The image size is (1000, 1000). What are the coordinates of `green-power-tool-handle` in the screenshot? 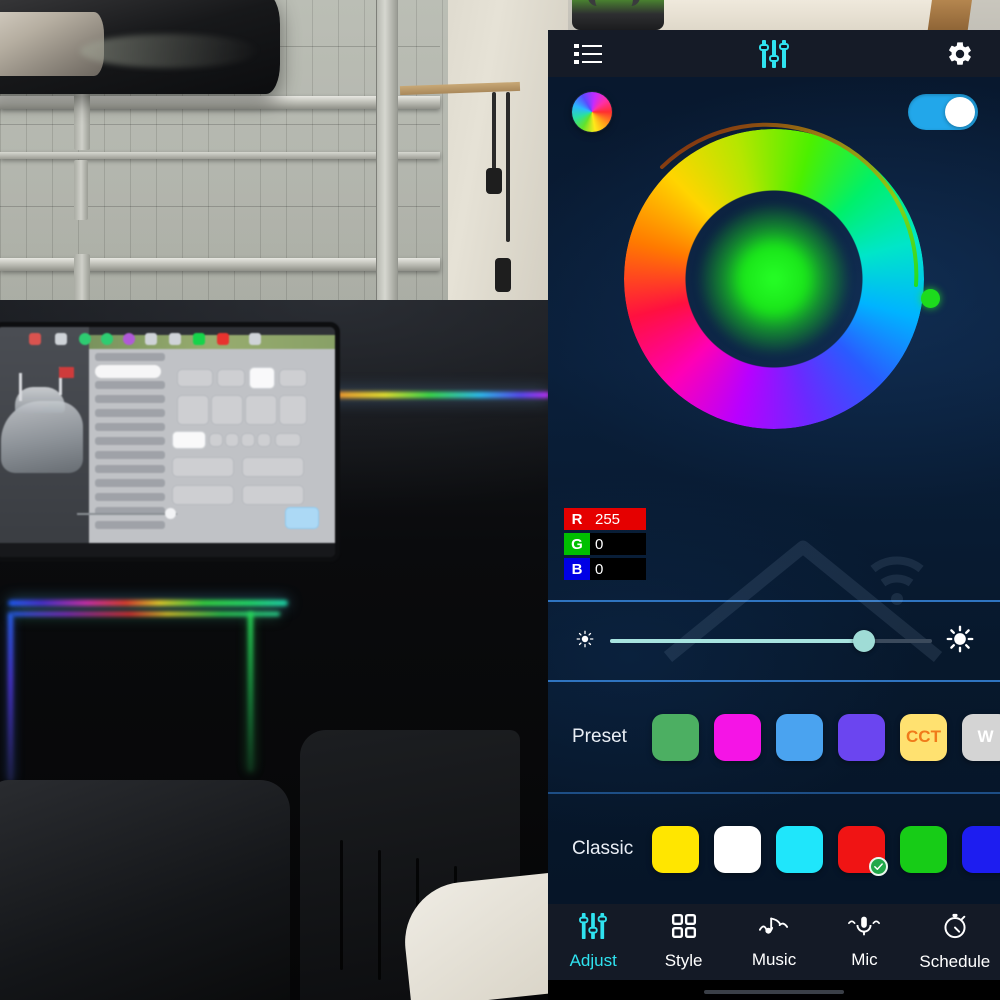 It's located at (614, 3).